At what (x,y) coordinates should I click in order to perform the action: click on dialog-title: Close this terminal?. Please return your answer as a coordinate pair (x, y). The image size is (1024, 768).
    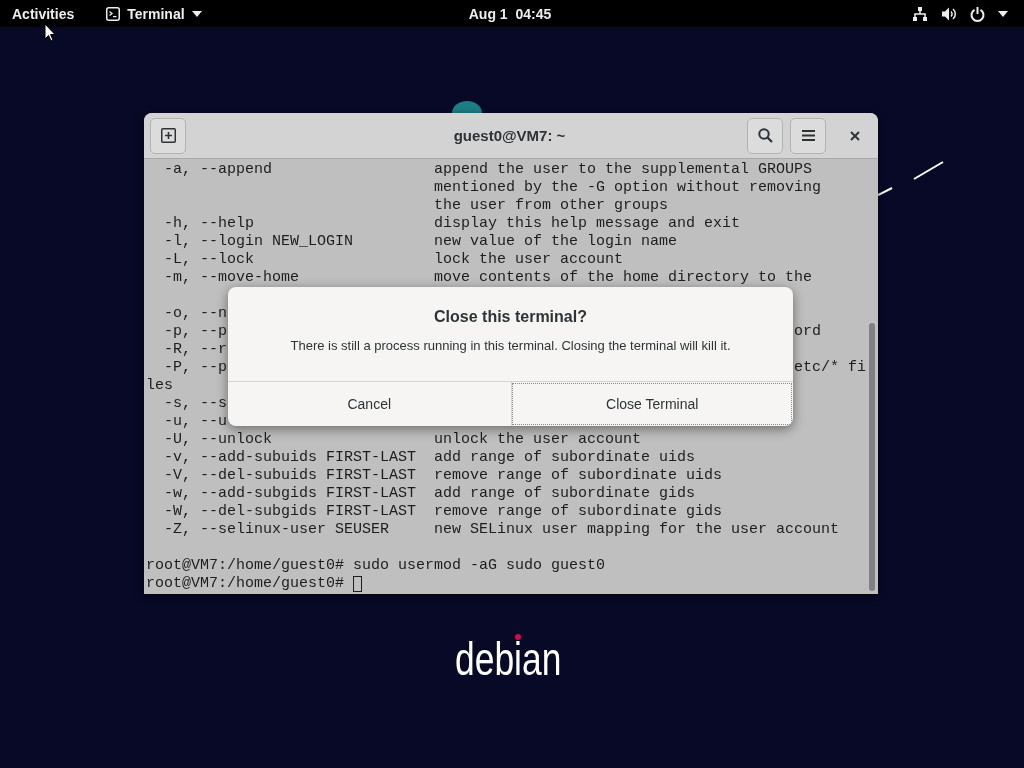
    Looking at the image, I should click on (510, 317).